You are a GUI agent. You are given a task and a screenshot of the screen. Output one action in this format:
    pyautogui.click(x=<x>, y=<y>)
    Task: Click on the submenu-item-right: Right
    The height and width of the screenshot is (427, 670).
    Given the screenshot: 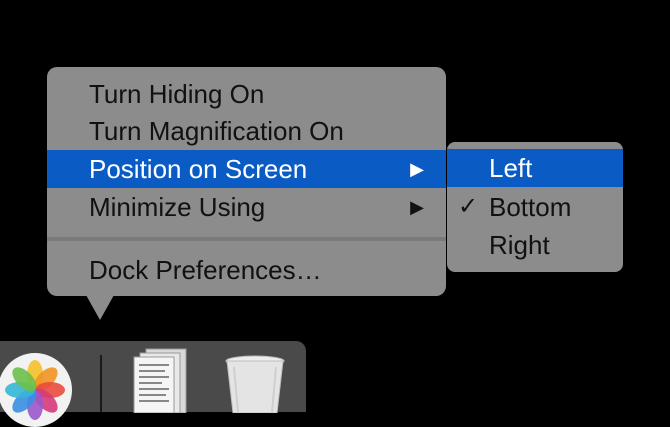 What is the action you would take?
    pyautogui.click(x=535, y=245)
    